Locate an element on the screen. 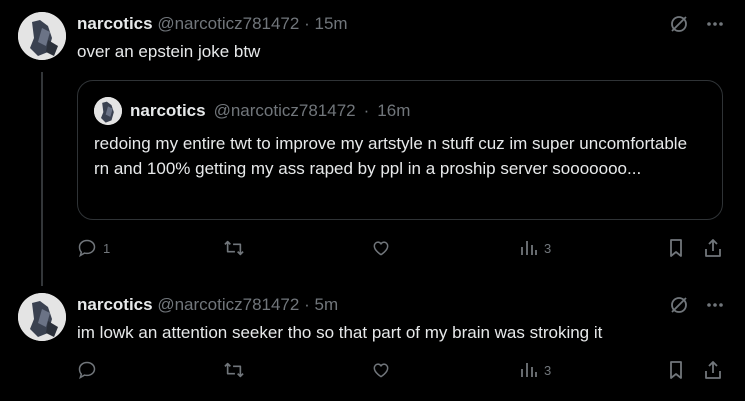  quote-avatar is located at coordinates (108, 111).